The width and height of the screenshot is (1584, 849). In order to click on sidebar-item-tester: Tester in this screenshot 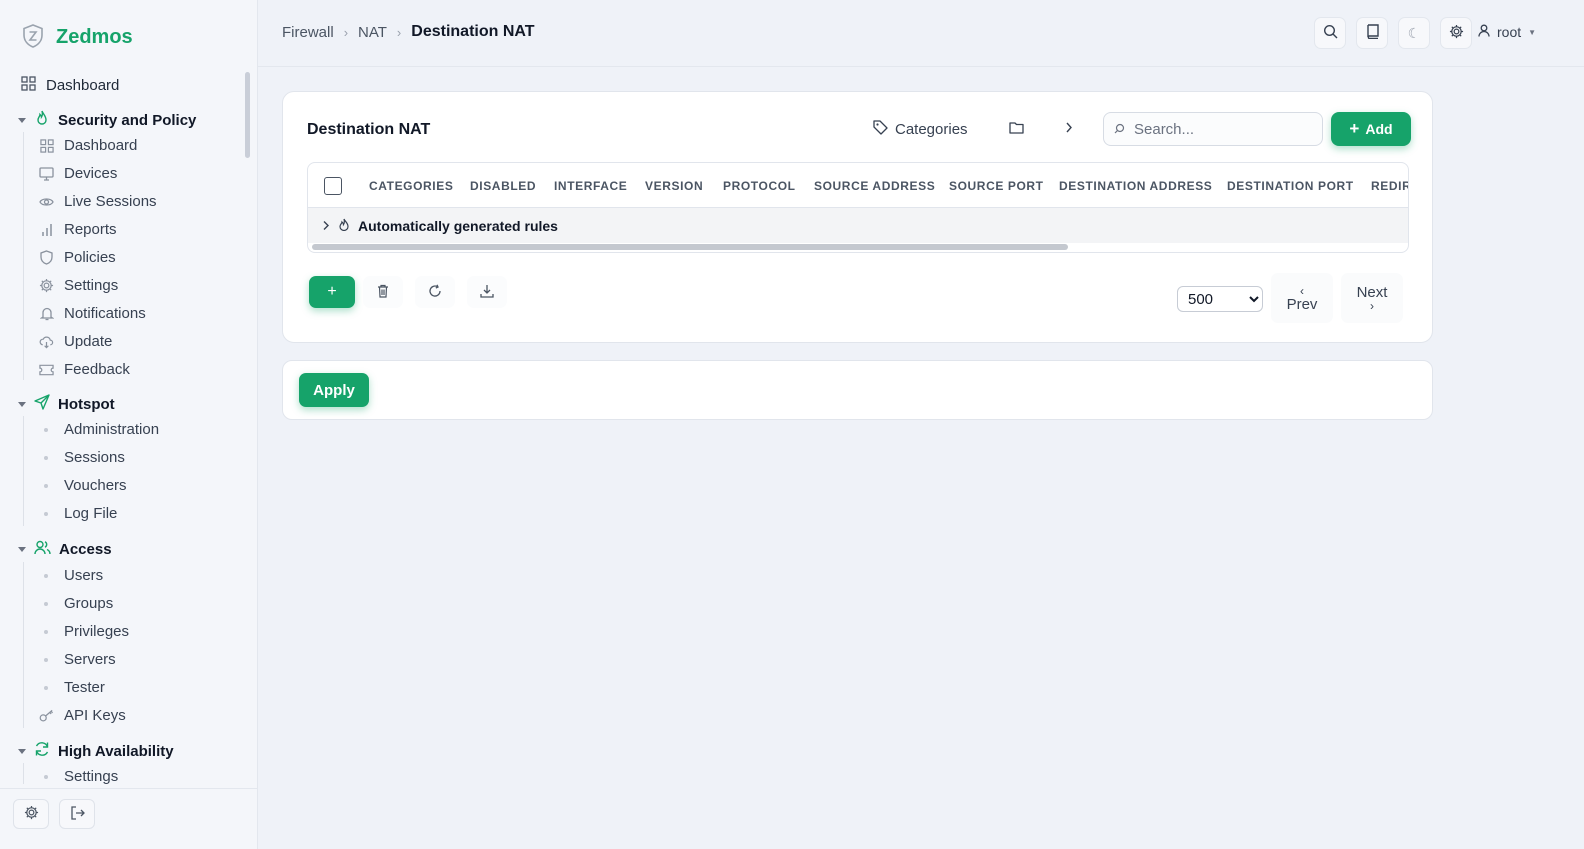, I will do `click(72, 687)`.